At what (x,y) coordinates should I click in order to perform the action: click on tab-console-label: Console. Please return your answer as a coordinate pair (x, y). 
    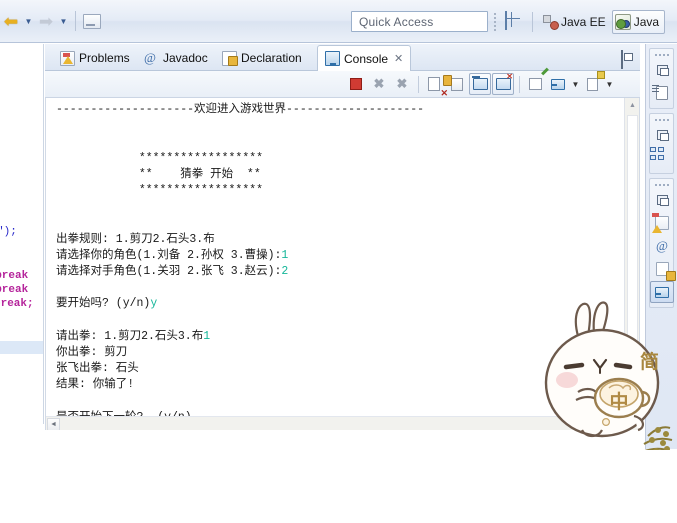
    Looking at the image, I should click on (366, 58).